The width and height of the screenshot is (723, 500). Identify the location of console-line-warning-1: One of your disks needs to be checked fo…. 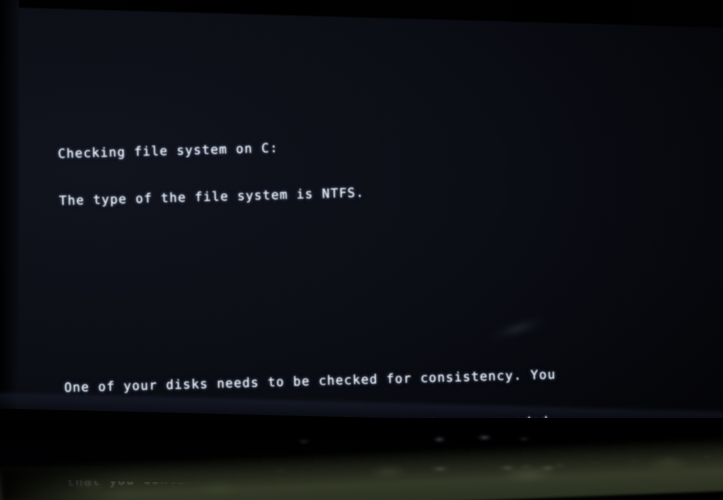
(310, 381).